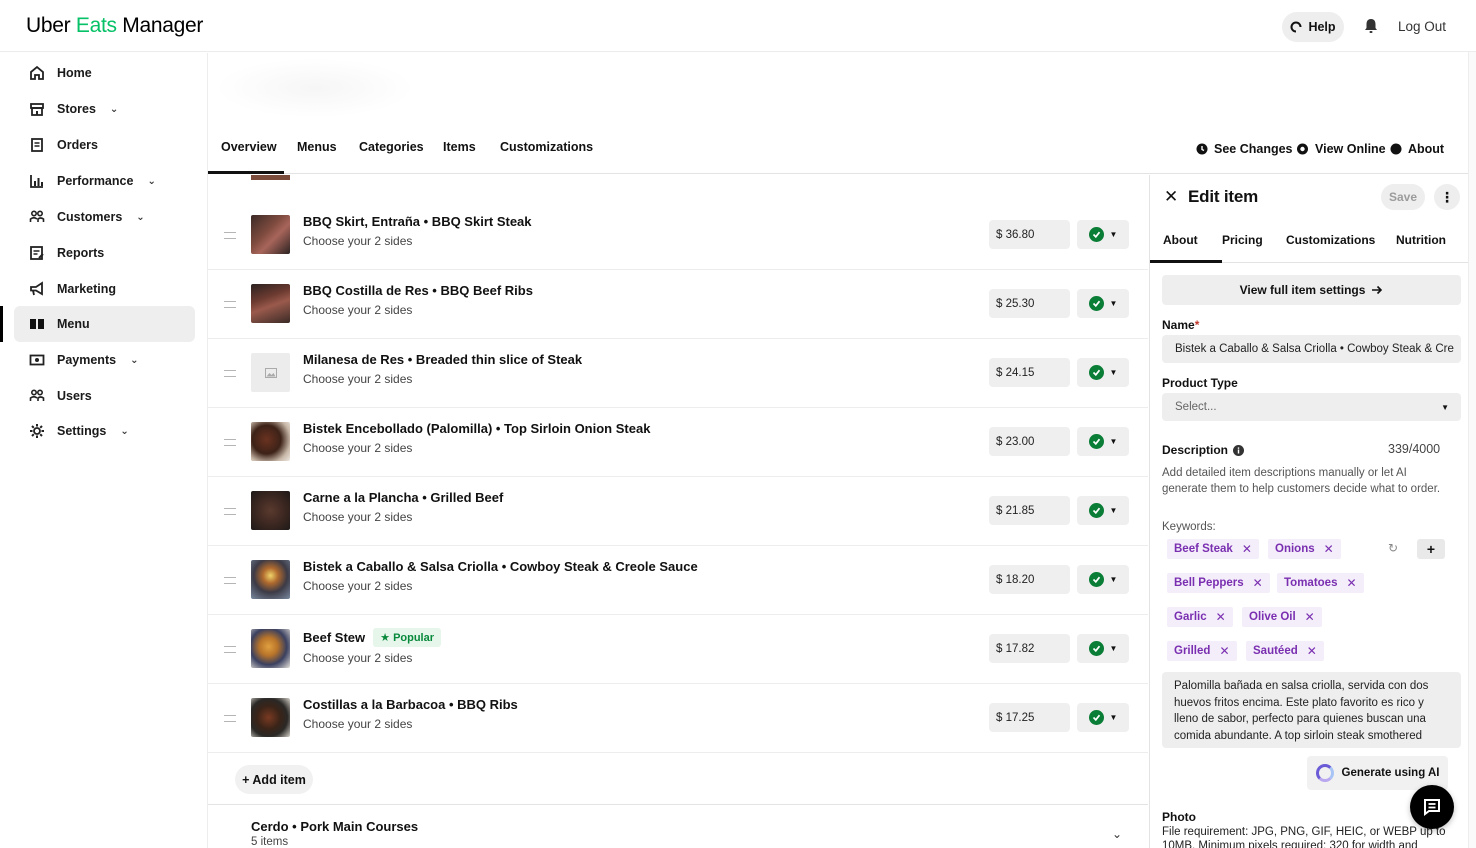 This screenshot has height=848, width=1476. I want to click on category-title: Cerdo • Pork Main Courses, so click(334, 826).